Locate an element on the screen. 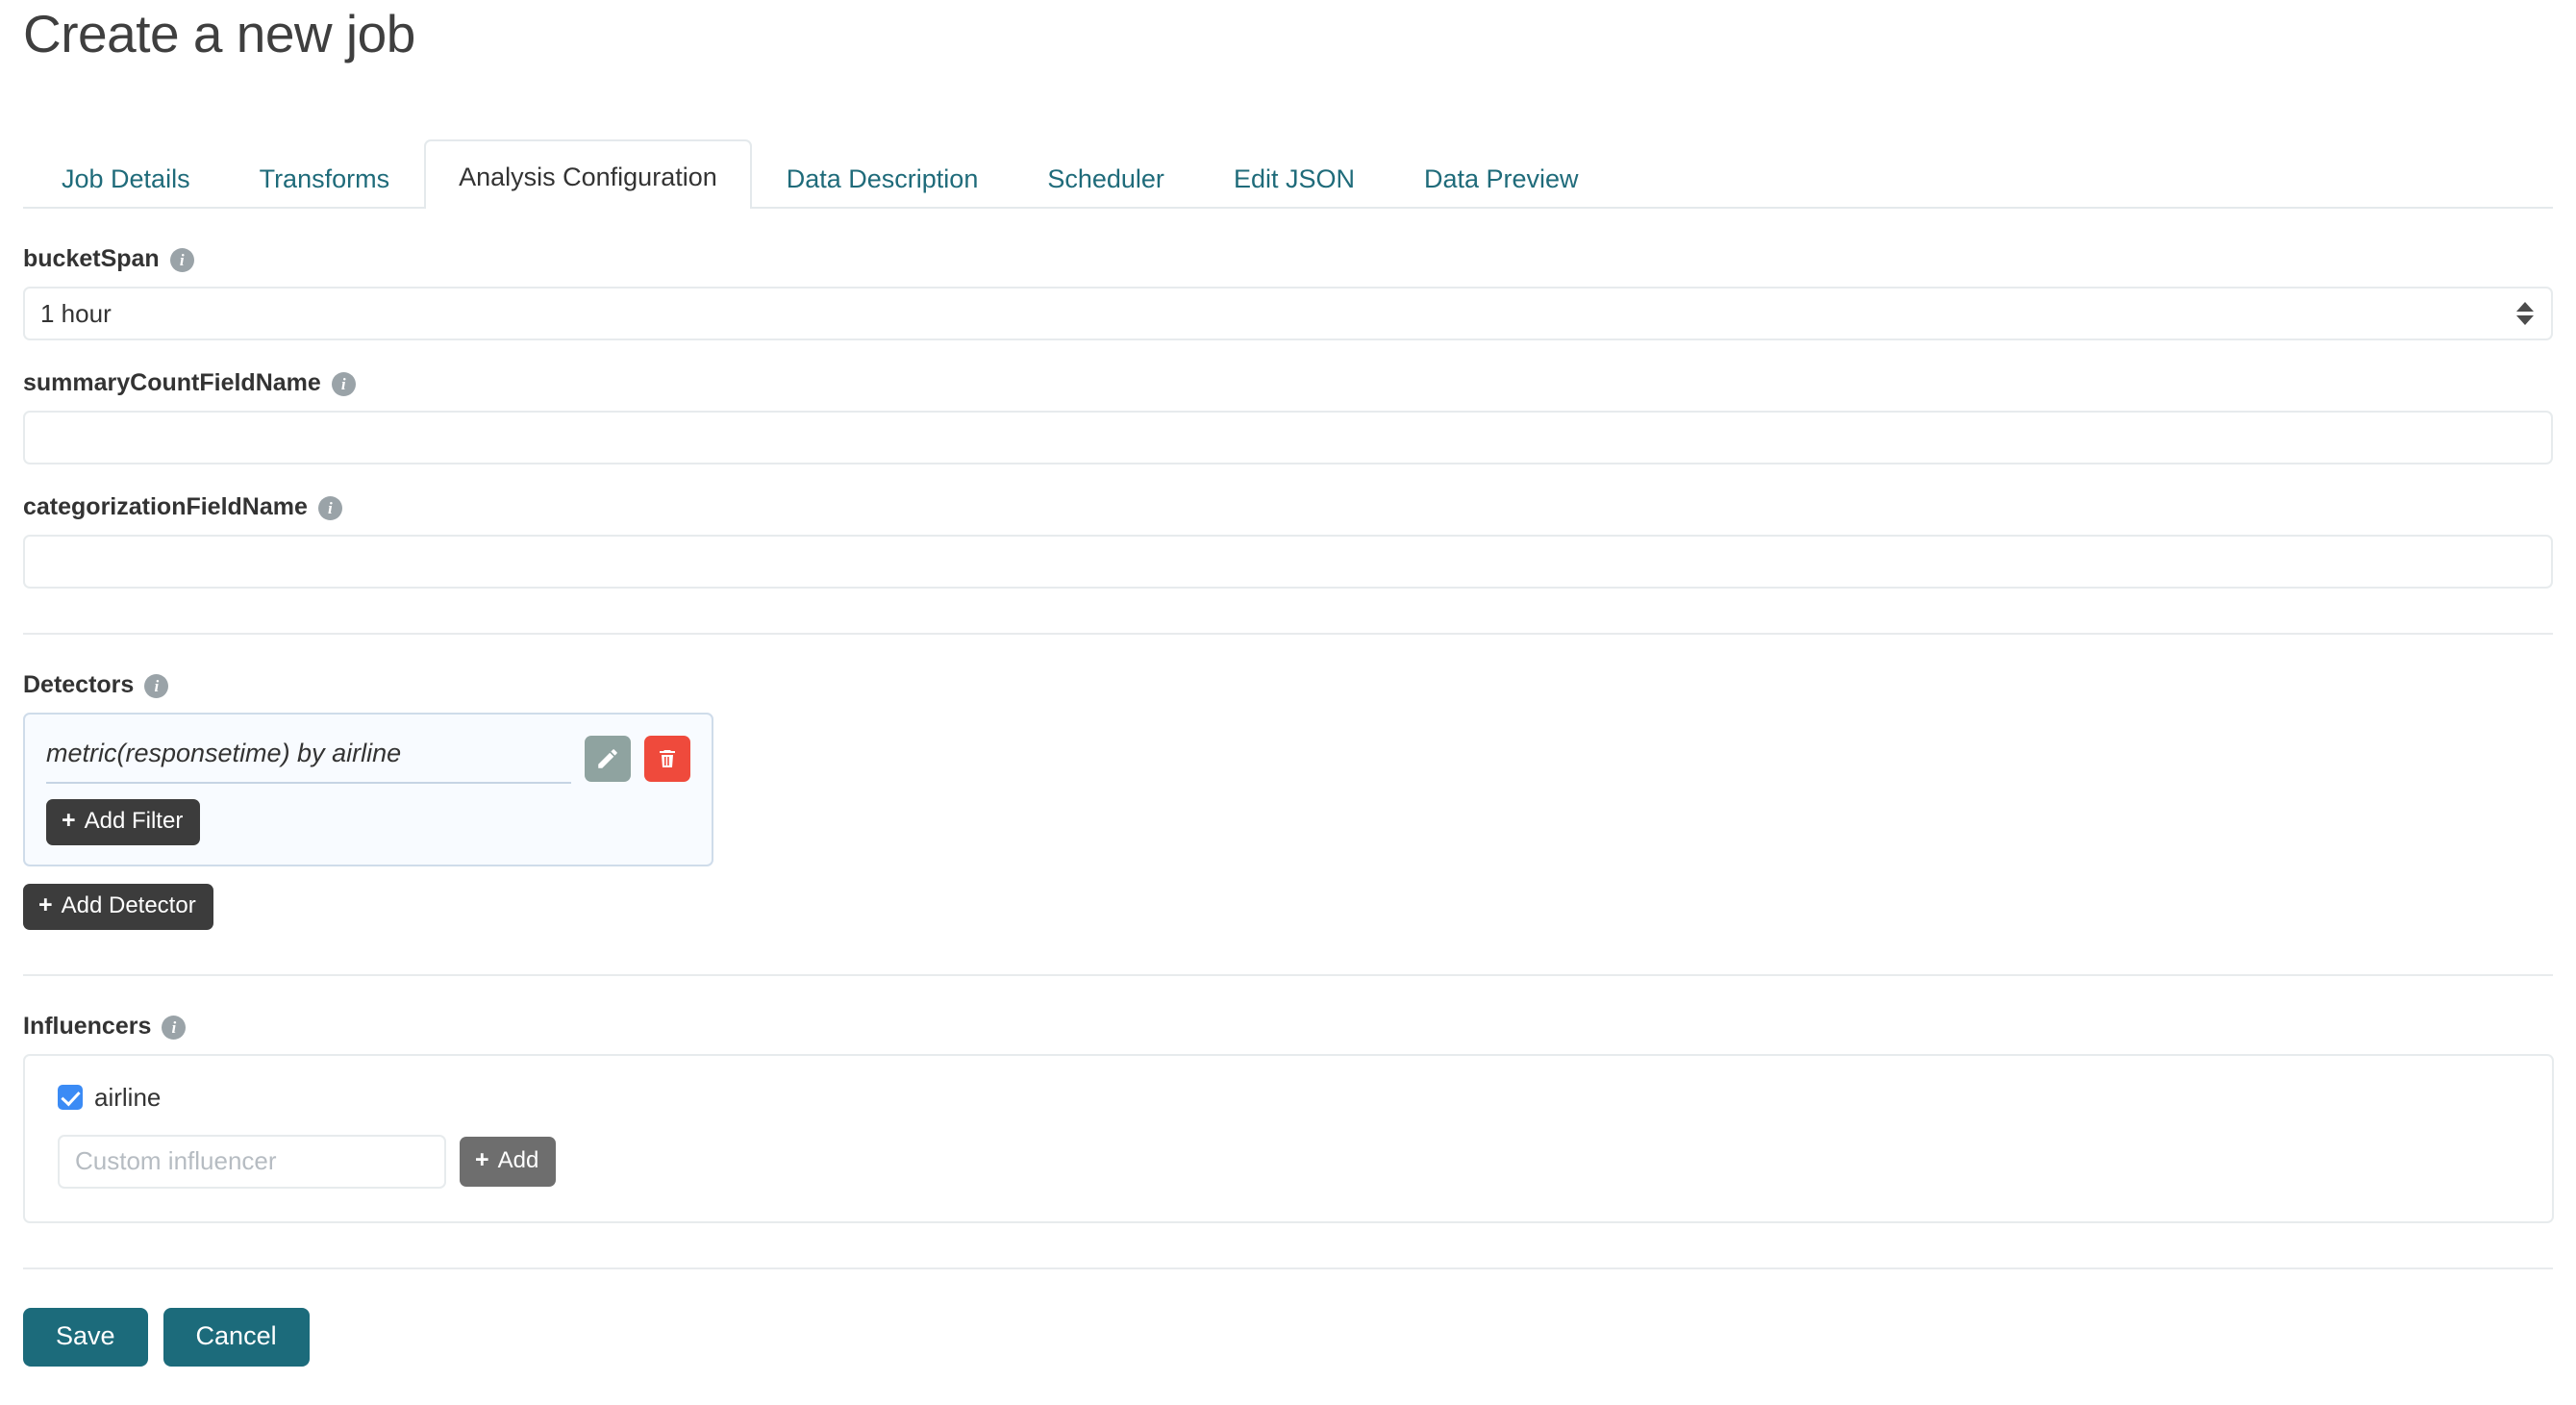 The image size is (2576, 1405). footer-actions: Save Cancel is located at coordinates (1288, 1356).